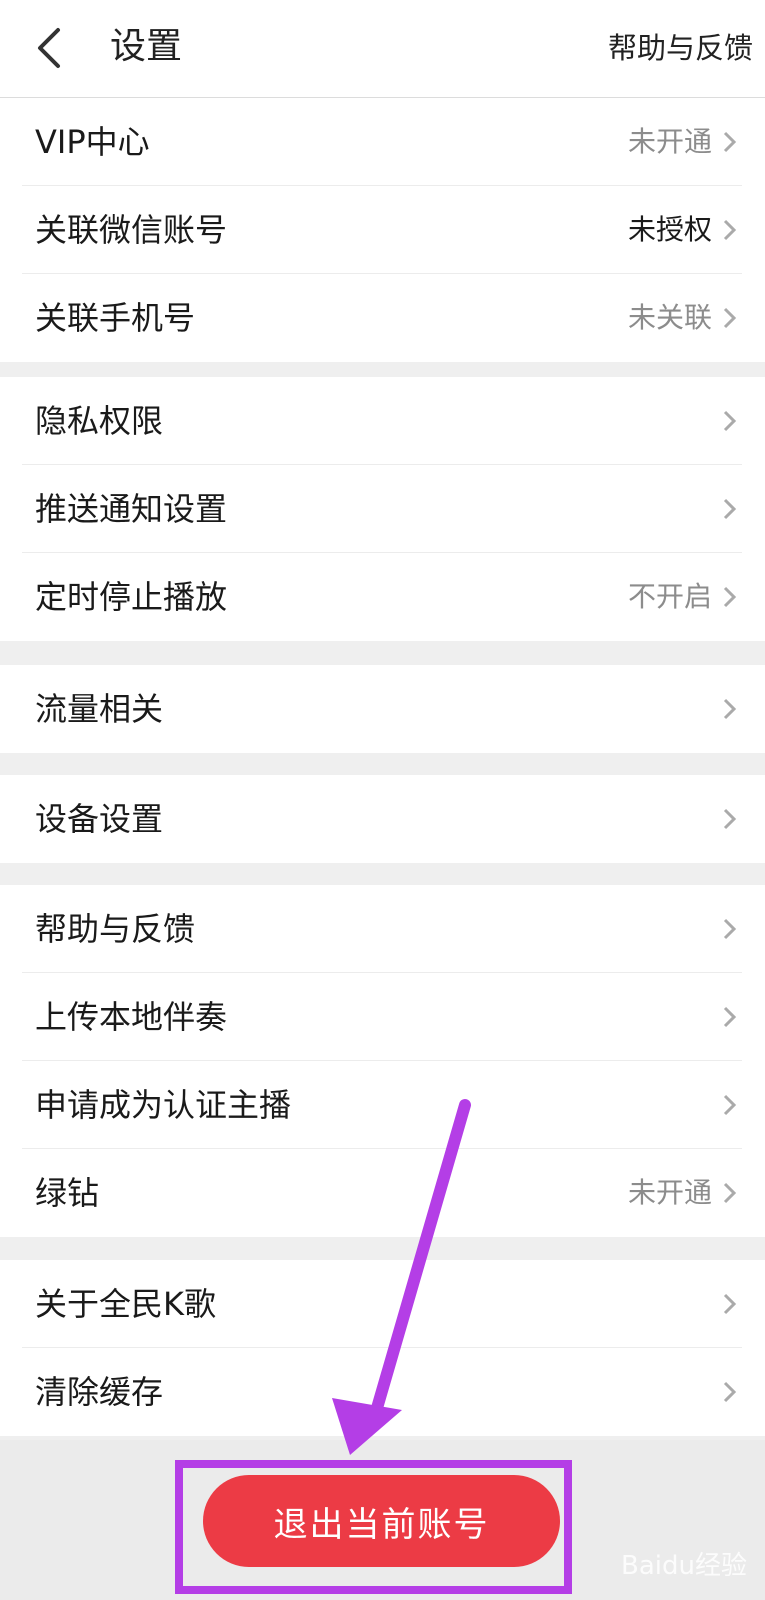  What do you see at coordinates (146, 46) in the screenshot?
I see `page-title: 设置` at bounding box center [146, 46].